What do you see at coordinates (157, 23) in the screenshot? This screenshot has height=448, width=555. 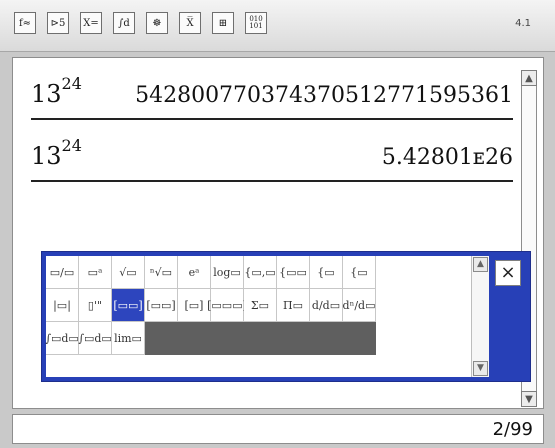 I see `toolbar-button-5: ☸` at bounding box center [157, 23].